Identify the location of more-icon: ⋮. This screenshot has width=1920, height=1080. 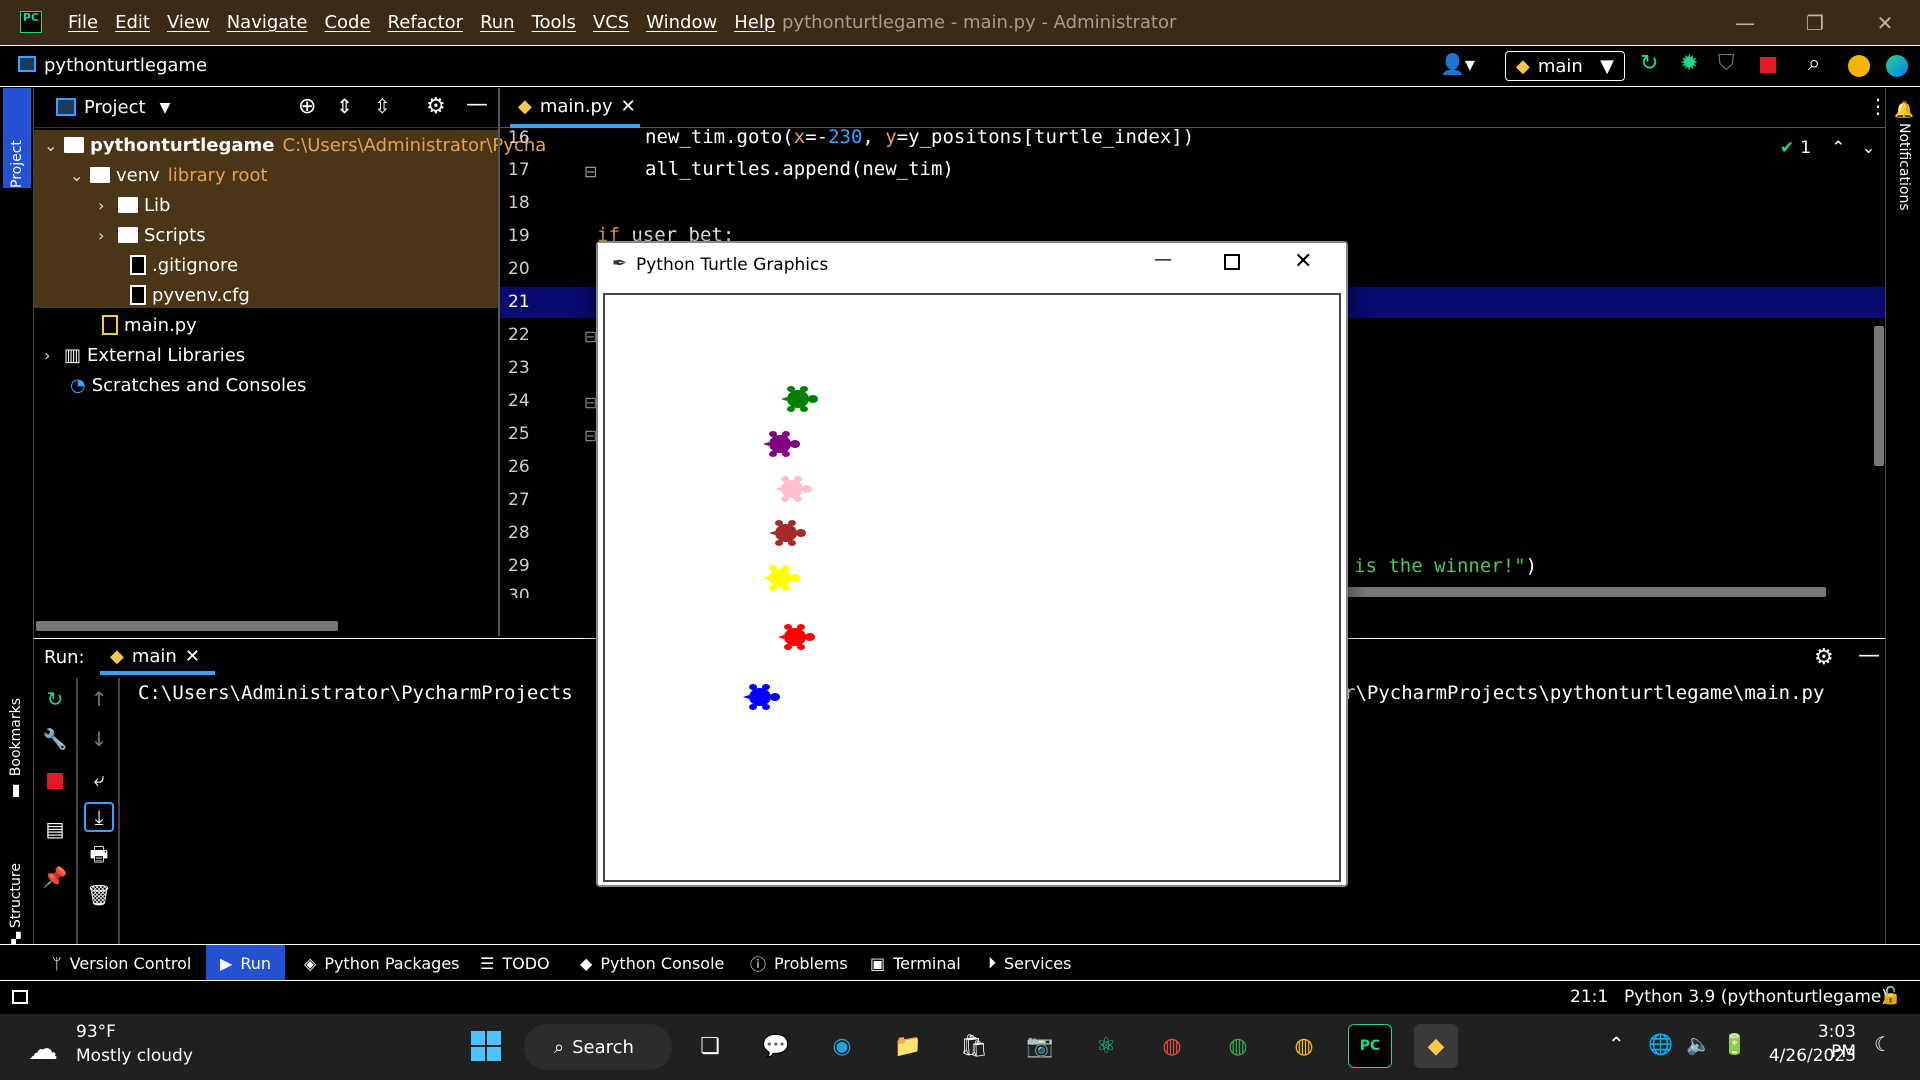
(1878, 106).